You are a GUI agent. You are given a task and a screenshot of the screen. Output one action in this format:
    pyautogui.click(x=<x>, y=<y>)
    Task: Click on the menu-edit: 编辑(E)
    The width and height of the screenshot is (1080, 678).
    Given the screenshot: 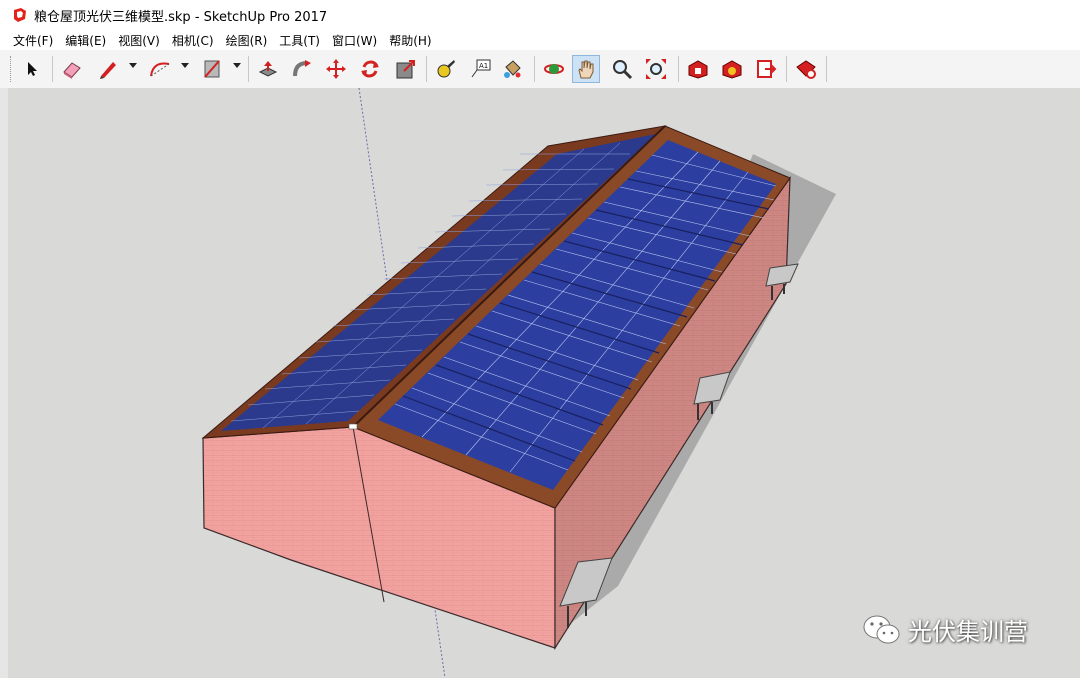 What is the action you would take?
    pyautogui.click(x=85, y=40)
    